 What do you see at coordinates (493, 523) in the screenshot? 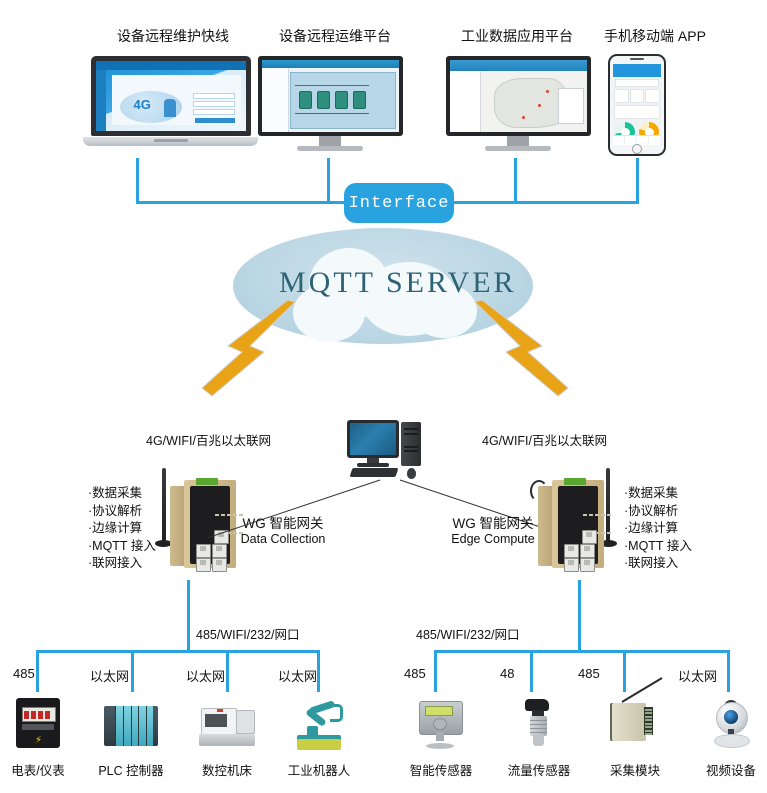
I see `gateway-name-cn: WG 智能网关` at bounding box center [493, 523].